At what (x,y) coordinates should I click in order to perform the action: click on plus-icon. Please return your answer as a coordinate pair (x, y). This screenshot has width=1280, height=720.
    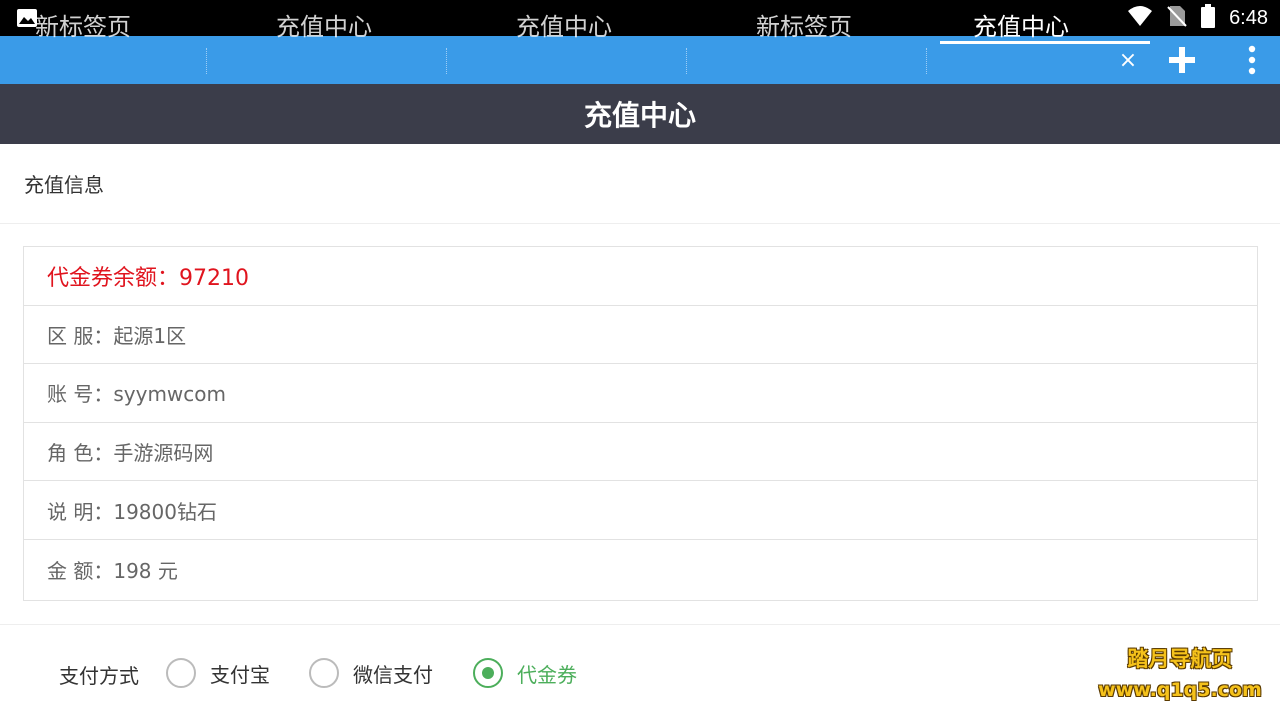
    Looking at the image, I should click on (1182, 60).